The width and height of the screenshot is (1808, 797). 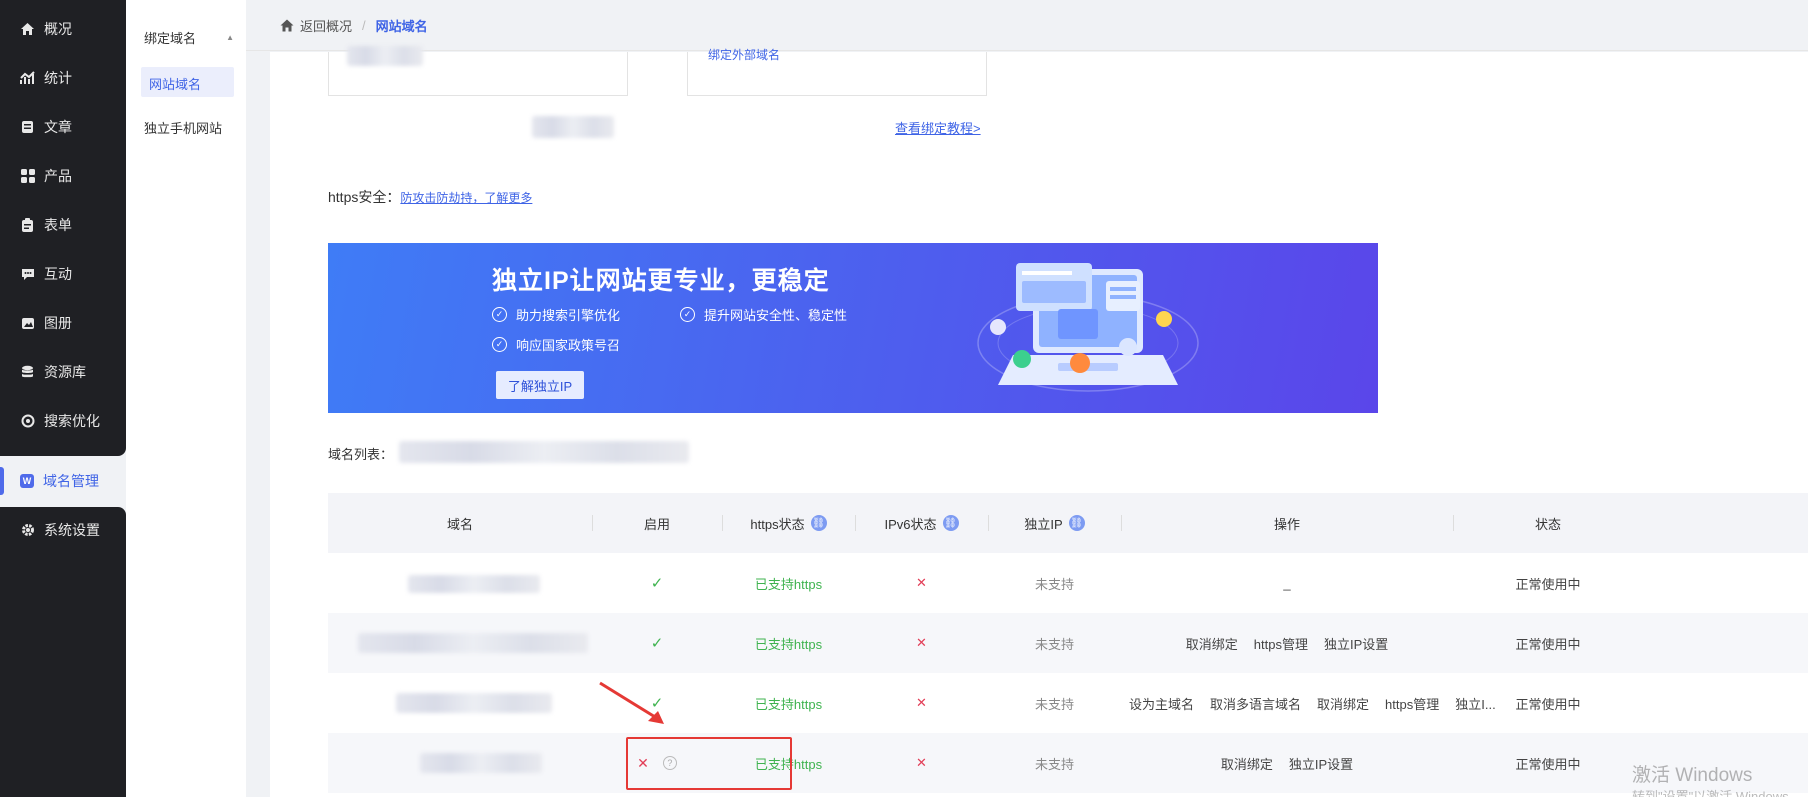 What do you see at coordinates (187, 82) in the screenshot?
I see `subnav-item-website-domain: 网站域名` at bounding box center [187, 82].